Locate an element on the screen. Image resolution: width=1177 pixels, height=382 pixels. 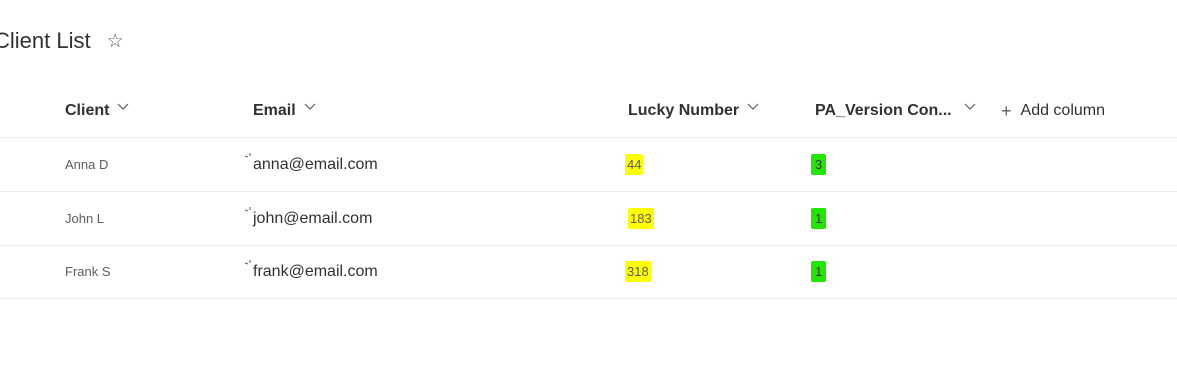
client-cell: Anna D is located at coordinates (87, 164).